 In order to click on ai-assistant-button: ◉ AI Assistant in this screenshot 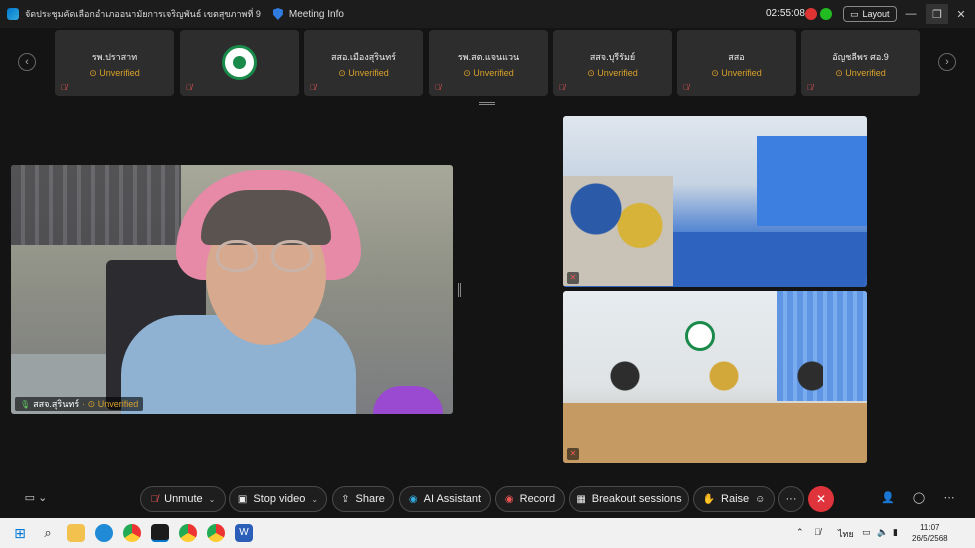, I will do `click(445, 499)`.